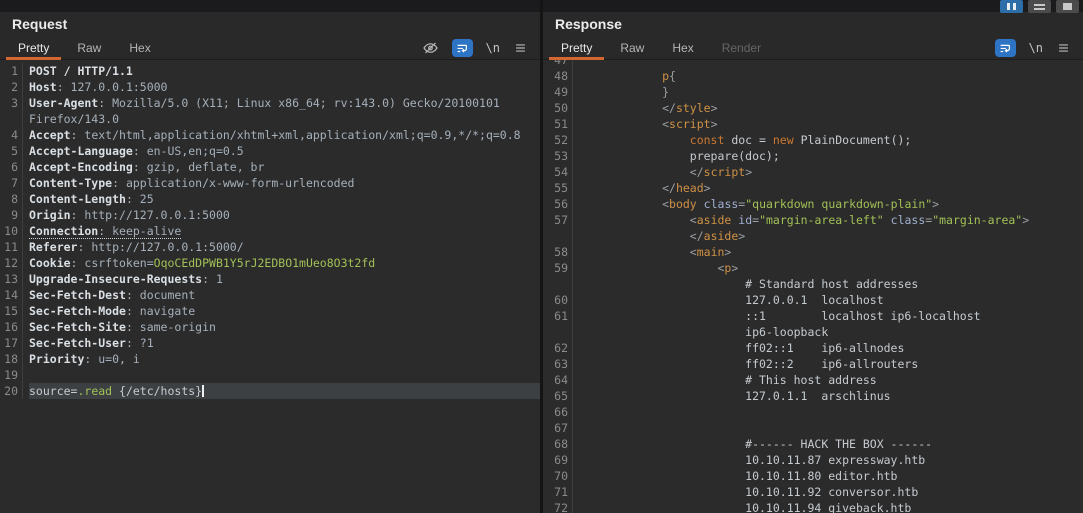 Image resolution: width=1083 pixels, height=513 pixels. What do you see at coordinates (813, 236) in the screenshot?
I see `code-line: </aside>` at bounding box center [813, 236].